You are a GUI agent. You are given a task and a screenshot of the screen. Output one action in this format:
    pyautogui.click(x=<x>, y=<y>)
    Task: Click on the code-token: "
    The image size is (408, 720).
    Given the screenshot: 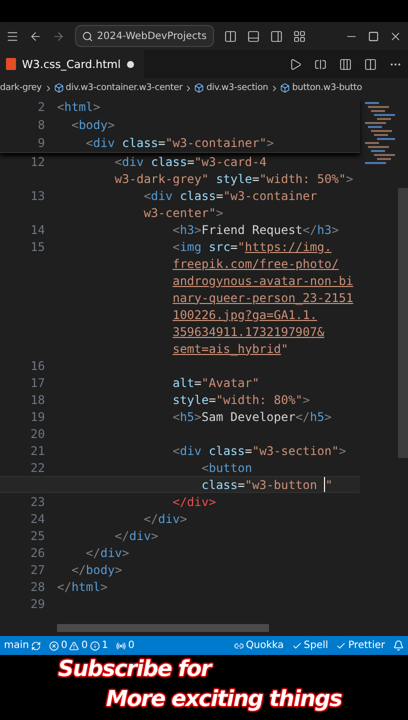 What is the action you would take?
    pyautogui.click(x=284, y=349)
    